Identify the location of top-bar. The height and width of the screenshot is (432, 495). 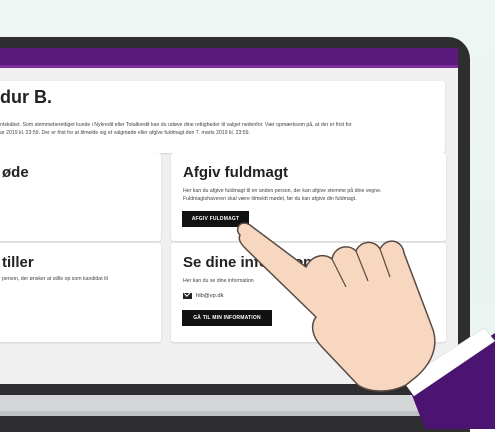
(229, 56).